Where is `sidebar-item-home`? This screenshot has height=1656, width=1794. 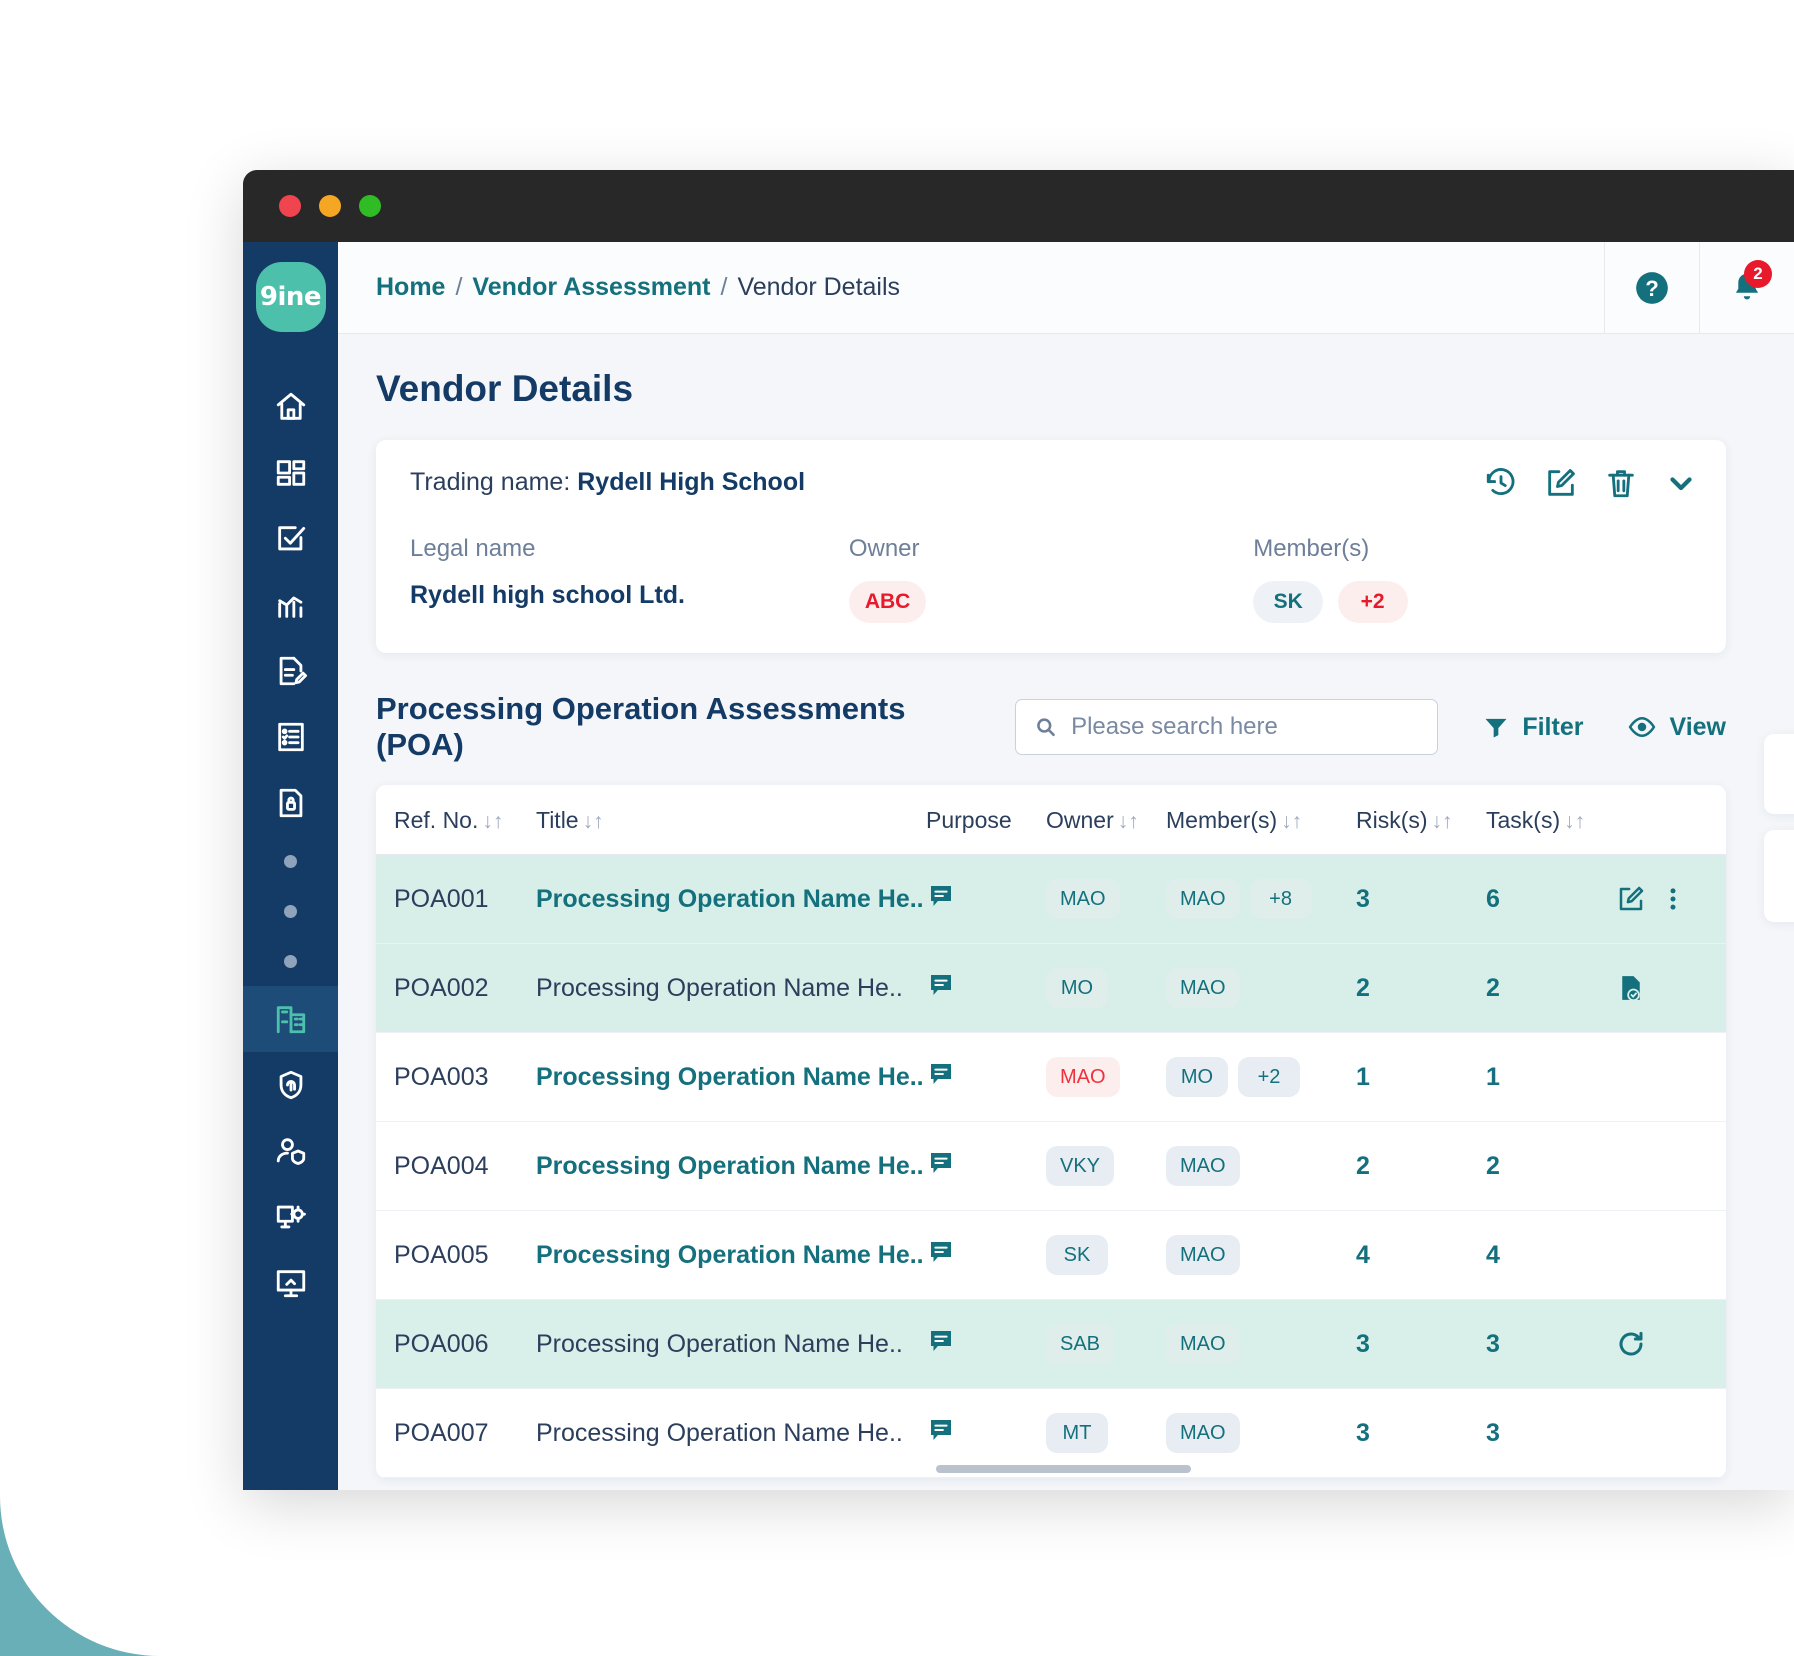
sidebar-item-home is located at coordinates (290, 407).